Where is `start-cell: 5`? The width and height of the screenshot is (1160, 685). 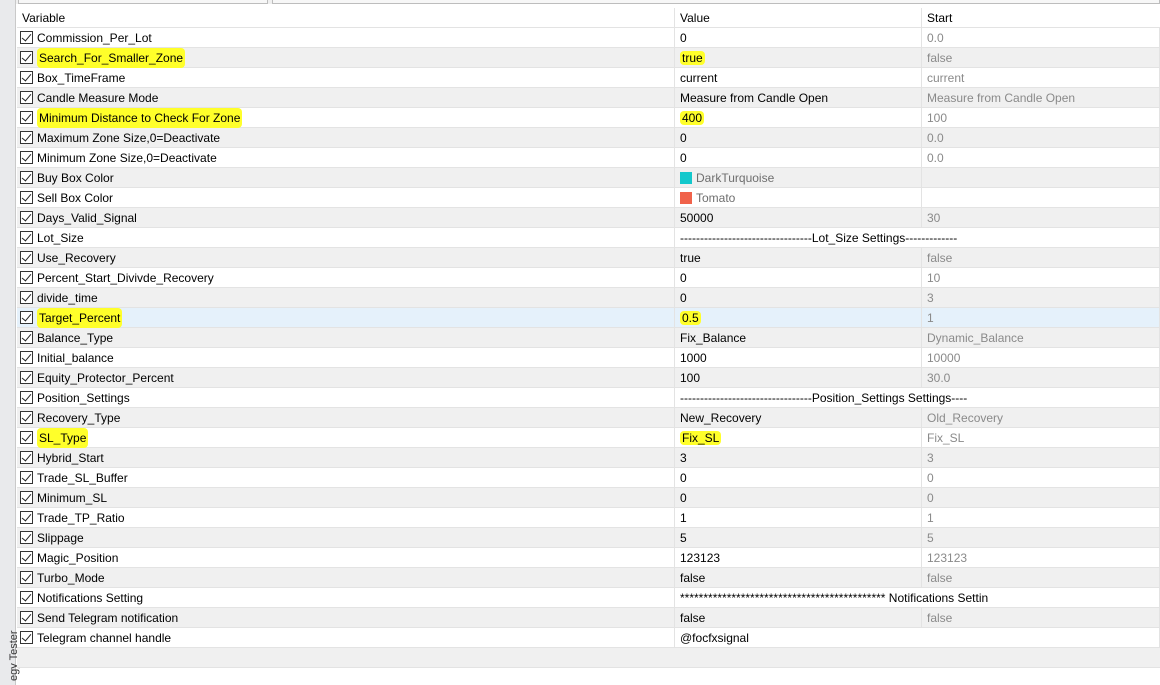 start-cell: 5 is located at coordinates (1041, 537).